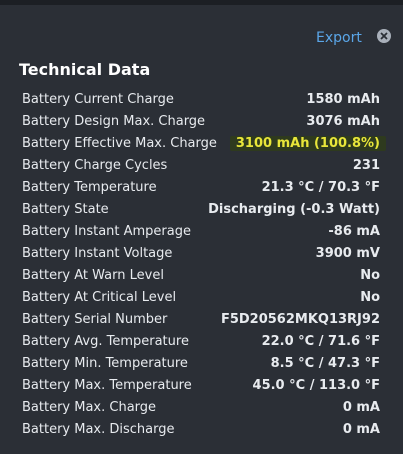  What do you see at coordinates (95, 165) in the screenshot?
I see `row-label: Battery Charge Cycles` at bounding box center [95, 165].